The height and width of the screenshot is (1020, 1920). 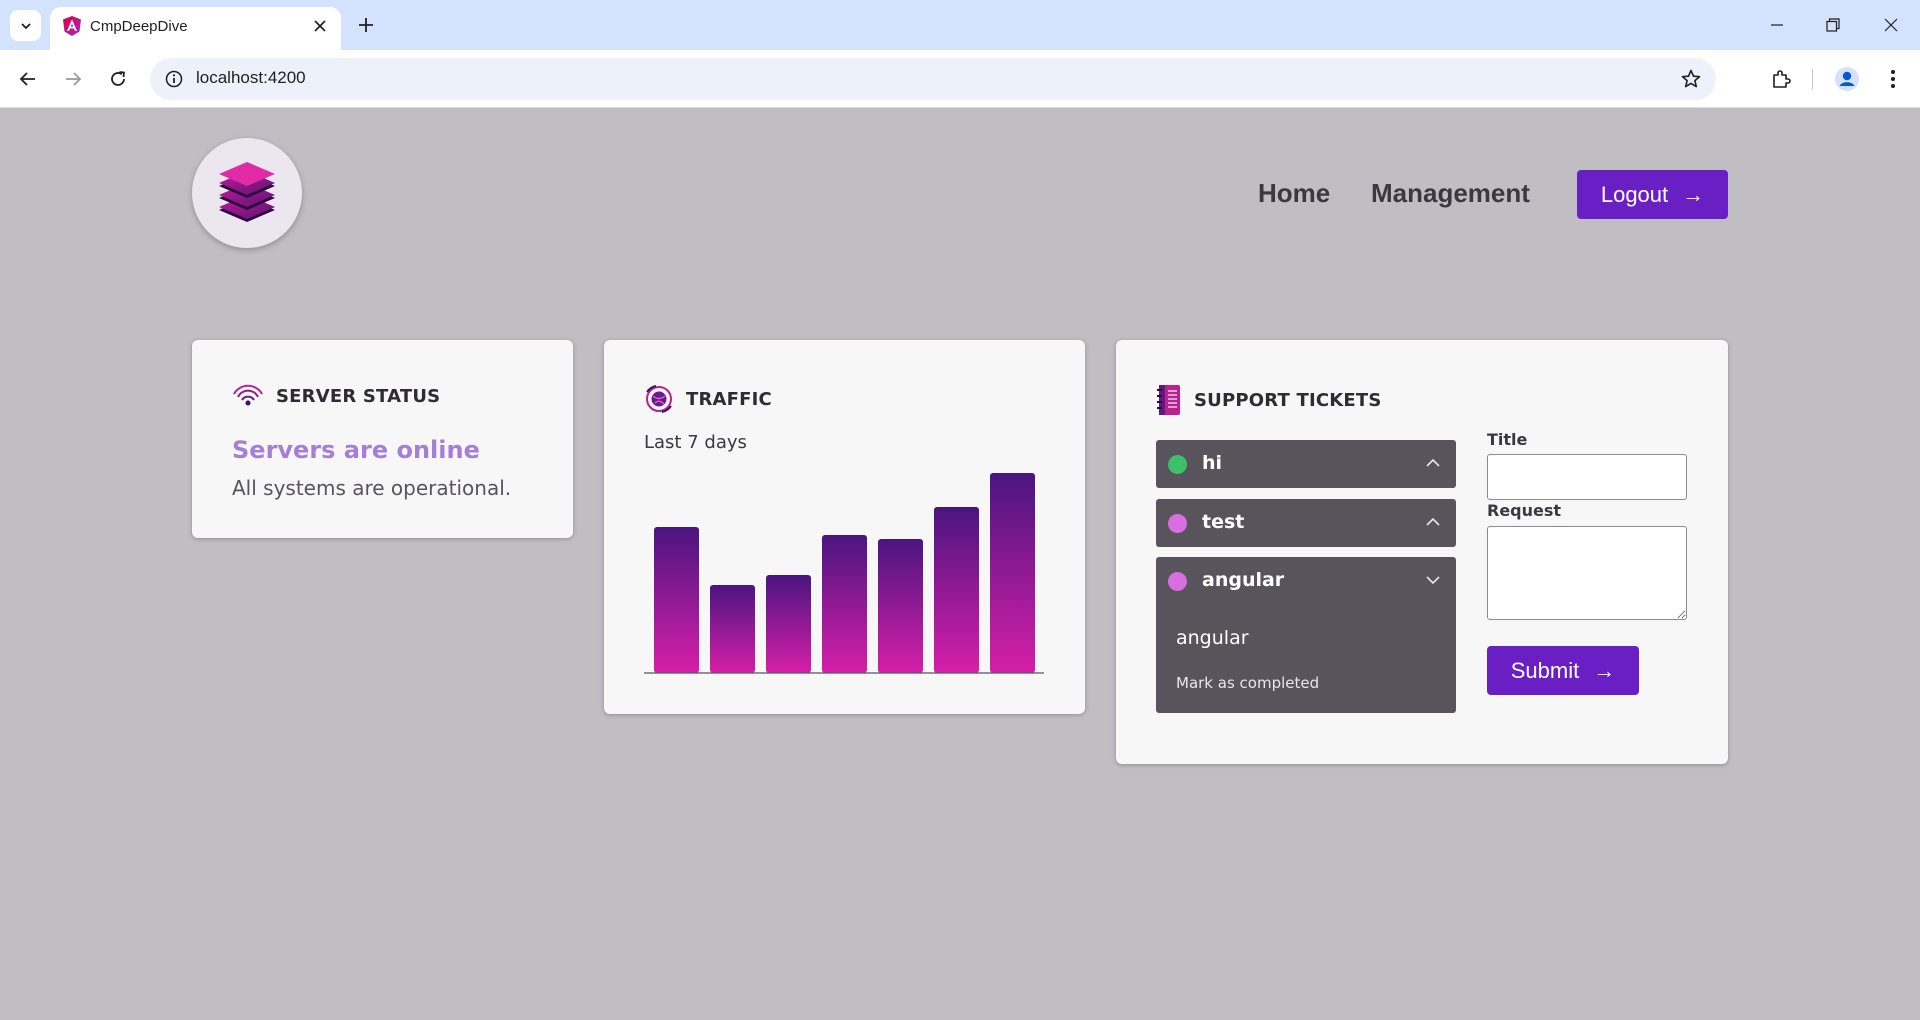 What do you see at coordinates (1168, 400) in the screenshot?
I see `notebook-icon` at bounding box center [1168, 400].